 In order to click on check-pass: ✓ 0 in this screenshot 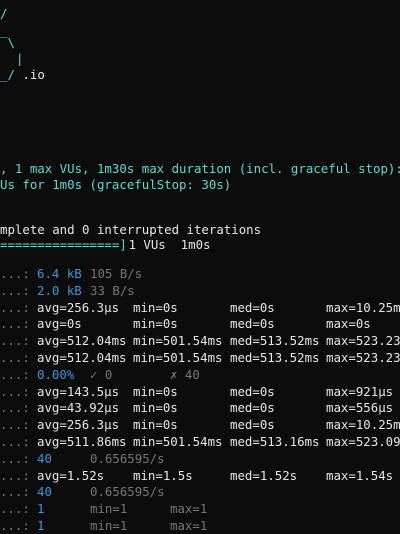, I will do `click(101, 374)`.